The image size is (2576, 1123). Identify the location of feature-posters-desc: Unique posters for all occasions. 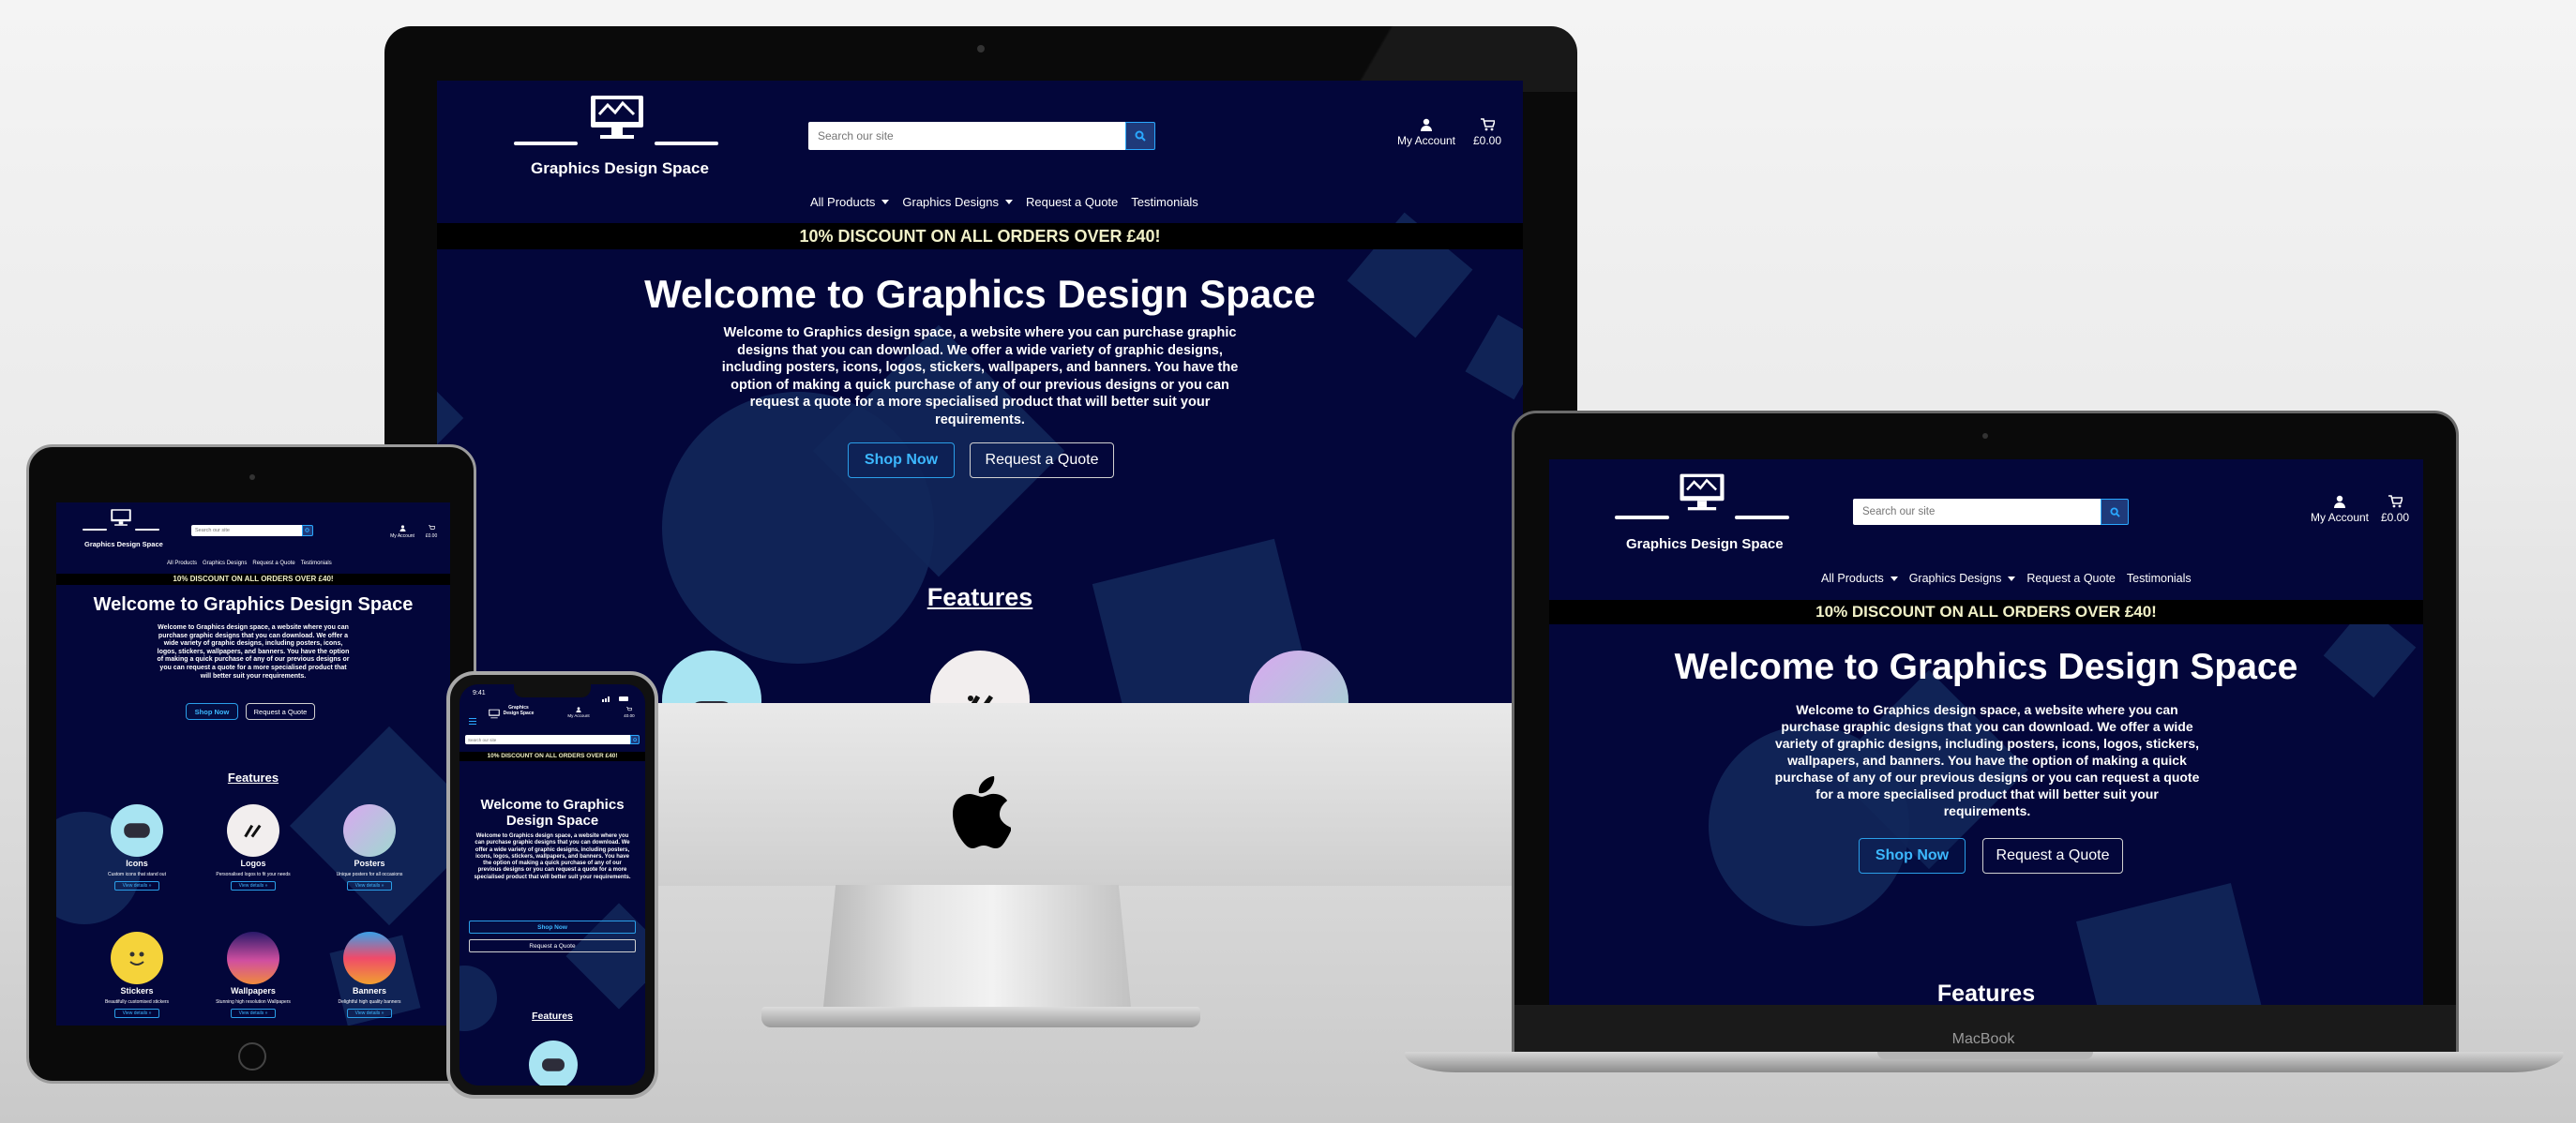
(369, 874).